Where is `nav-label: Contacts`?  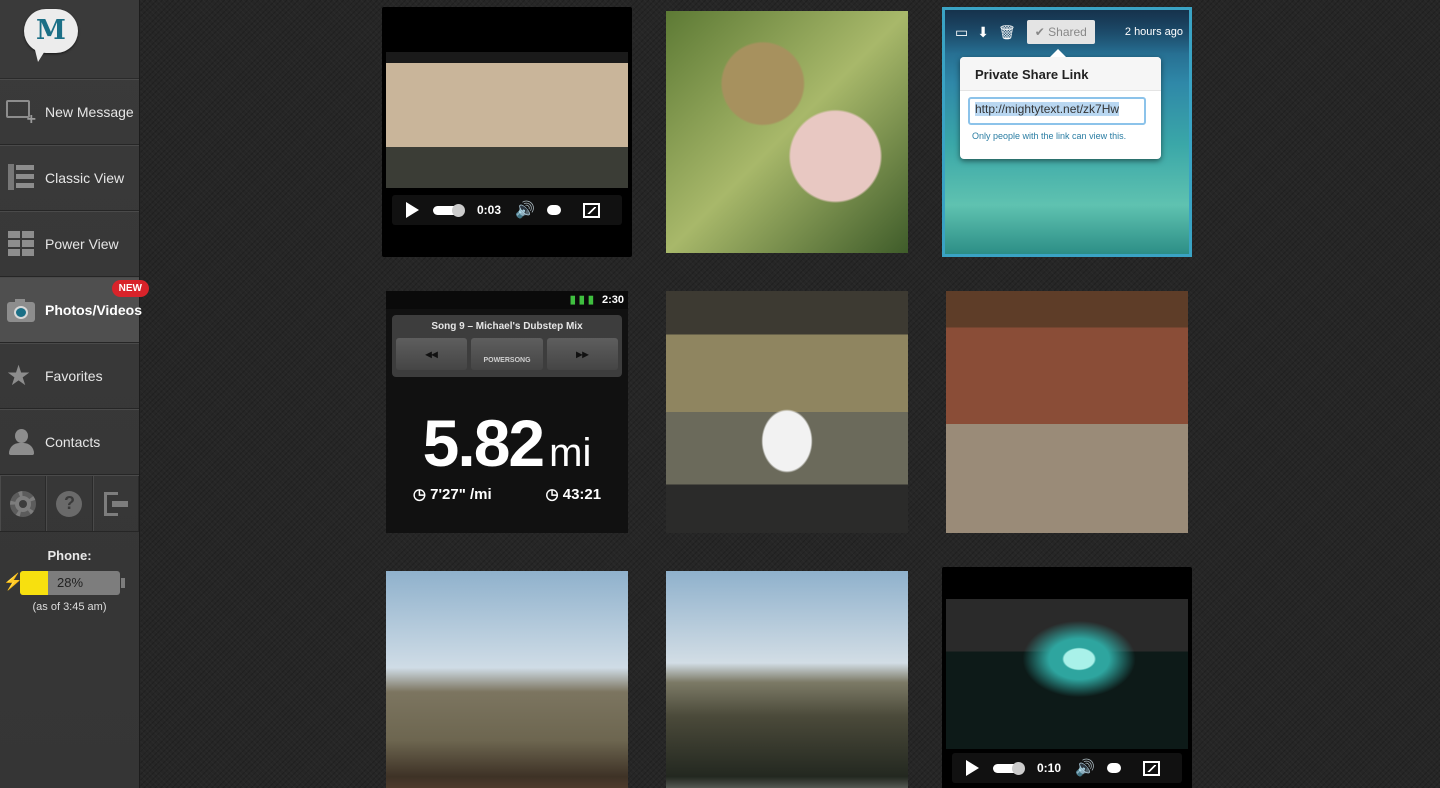 nav-label: Contacts is located at coordinates (73, 442).